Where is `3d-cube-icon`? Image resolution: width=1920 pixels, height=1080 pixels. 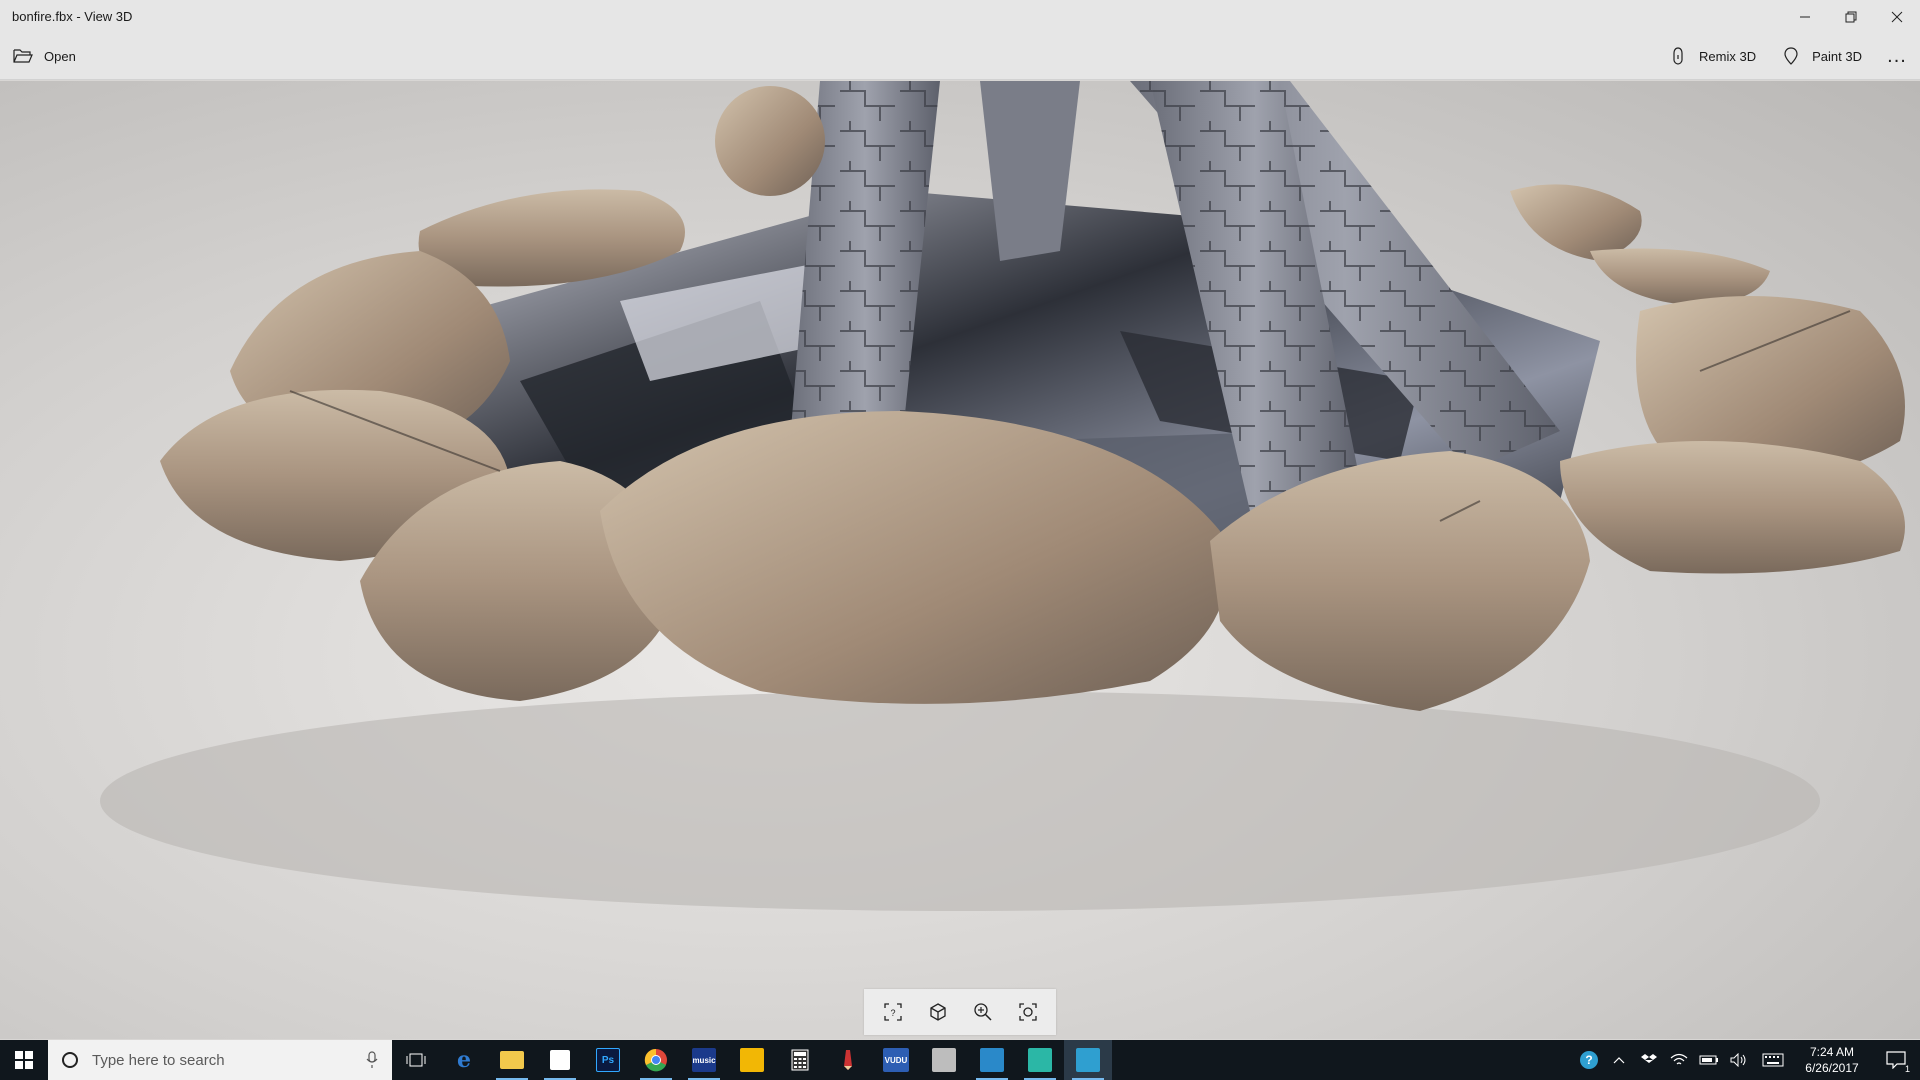
3d-cube-icon is located at coordinates (937, 1012).